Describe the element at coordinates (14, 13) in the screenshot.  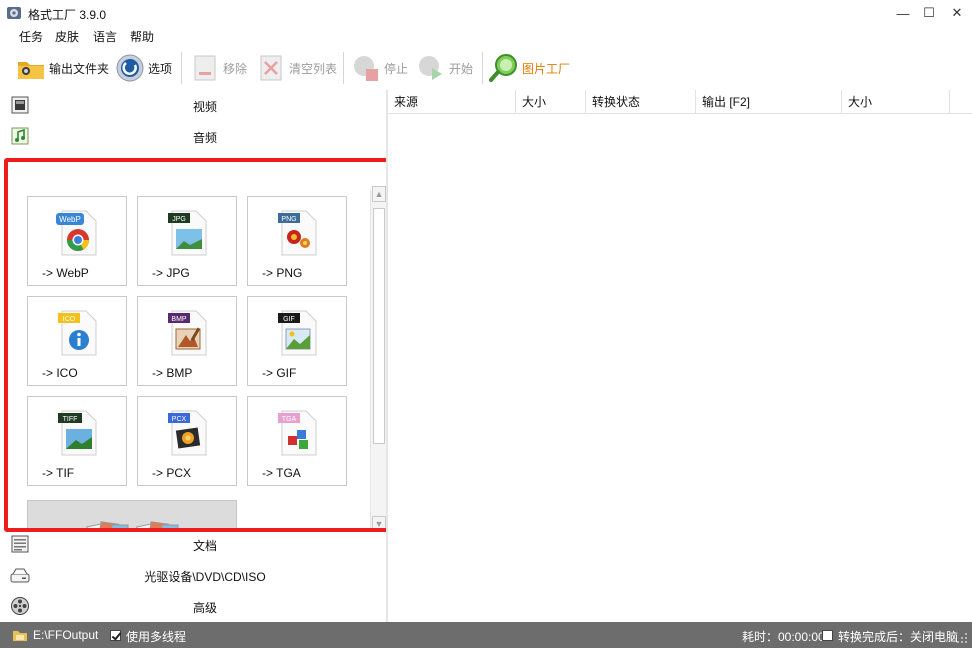
I see `format-factory-app-icon` at that location.